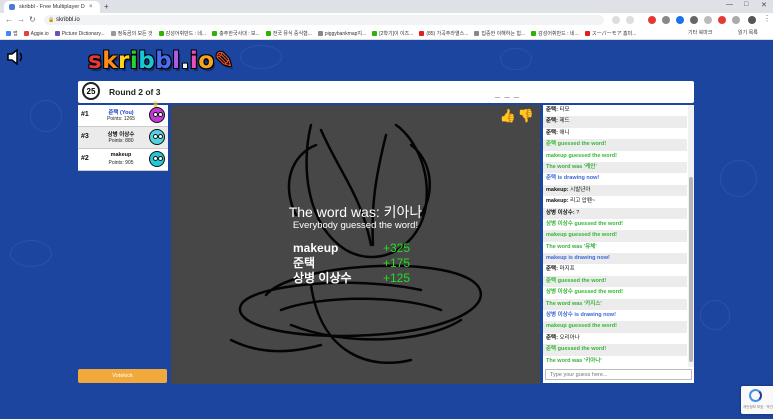 This screenshot has width=773, height=419. I want to click on chat-message: 준택 guessed the word!, so click(615, 281).